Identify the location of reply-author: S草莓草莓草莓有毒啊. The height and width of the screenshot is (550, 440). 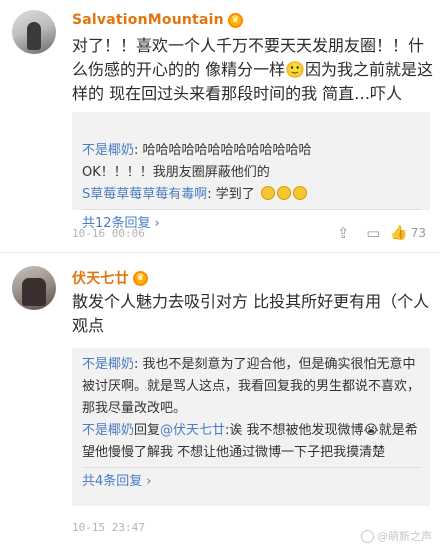
(144, 194).